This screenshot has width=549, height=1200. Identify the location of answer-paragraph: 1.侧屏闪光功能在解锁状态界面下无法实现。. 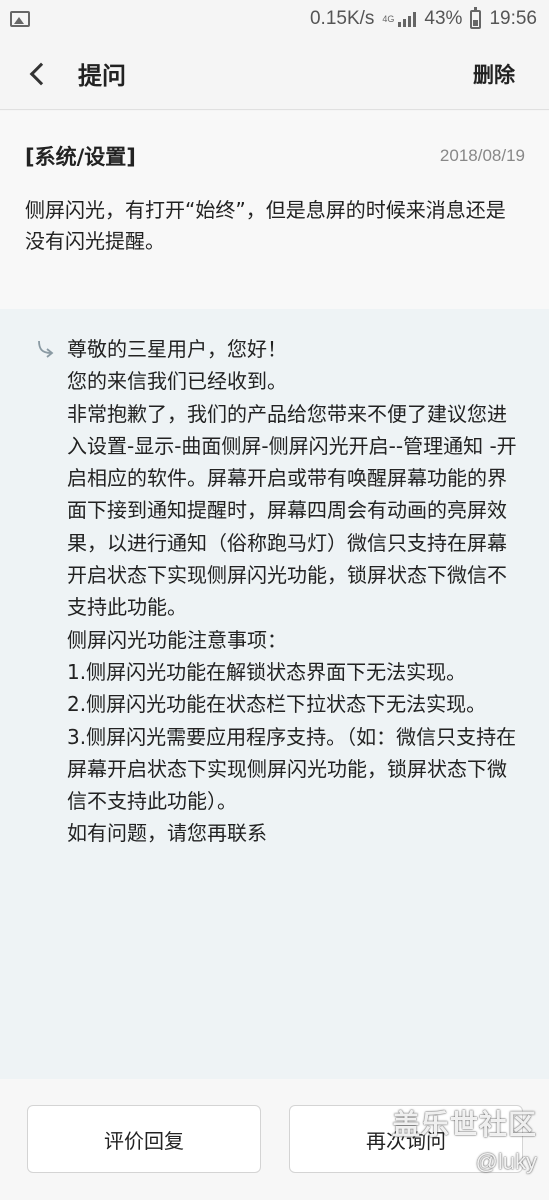
(267, 671).